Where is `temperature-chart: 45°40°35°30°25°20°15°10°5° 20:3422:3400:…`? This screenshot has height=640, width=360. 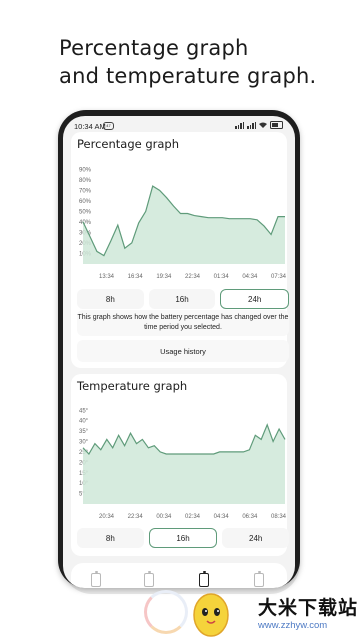 temperature-chart: 45°40°35°30°25°20°15°10°5° 20:3422:3400:… is located at coordinates (183, 464).